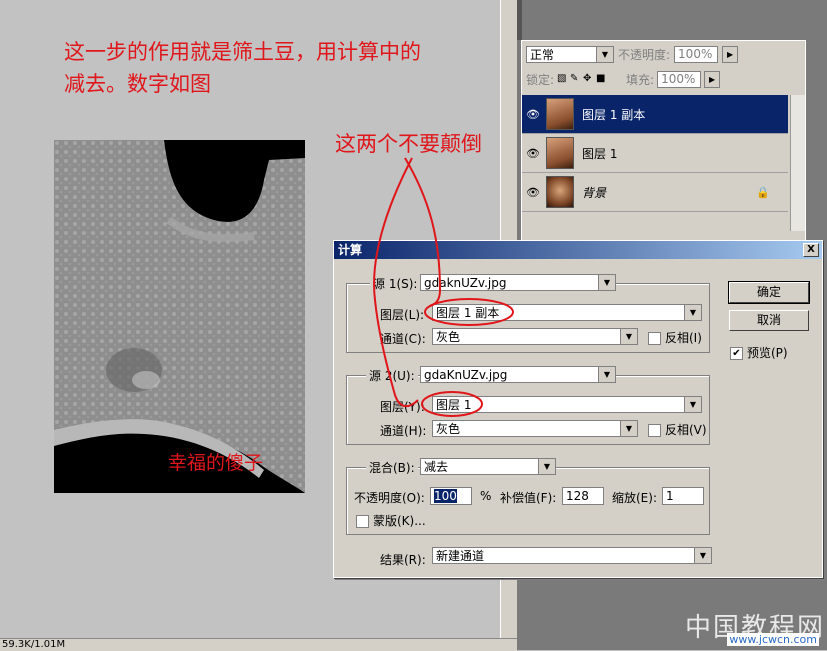 This screenshot has width=827, height=651. I want to click on source1-invert-checkbox: 反相(I), so click(675, 337).